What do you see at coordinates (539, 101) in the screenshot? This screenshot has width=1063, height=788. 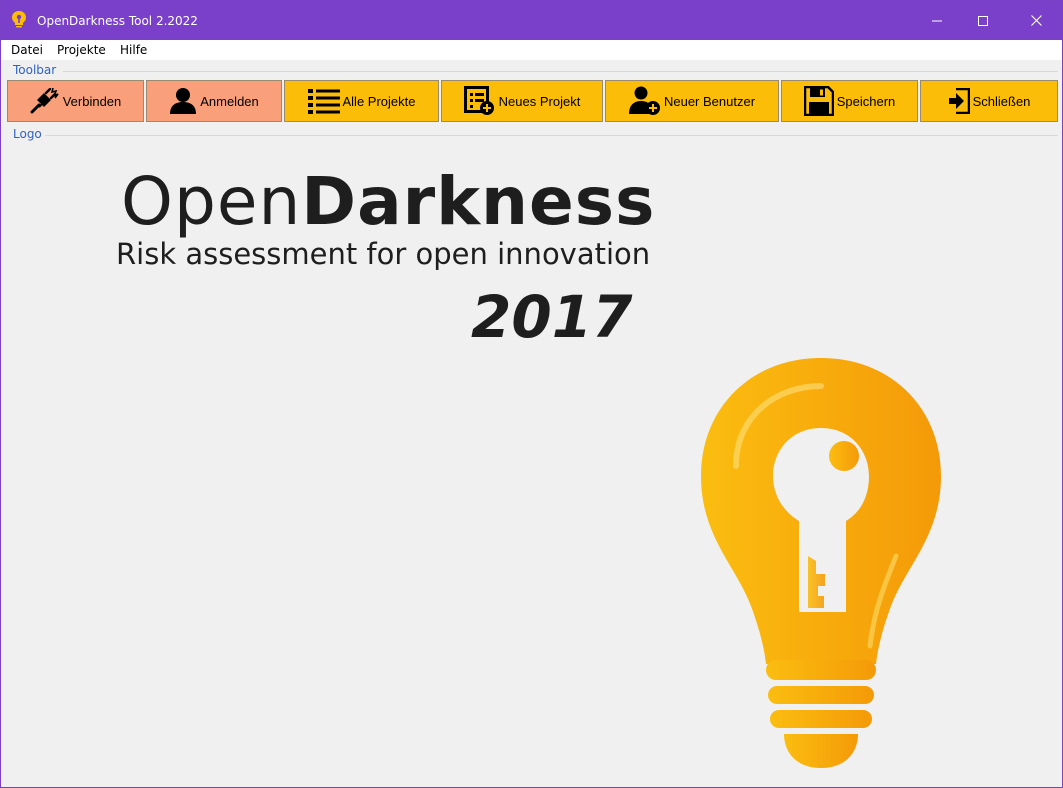 I see `neues-projekt-label: Neues Projekt` at bounding box center [539, 101].